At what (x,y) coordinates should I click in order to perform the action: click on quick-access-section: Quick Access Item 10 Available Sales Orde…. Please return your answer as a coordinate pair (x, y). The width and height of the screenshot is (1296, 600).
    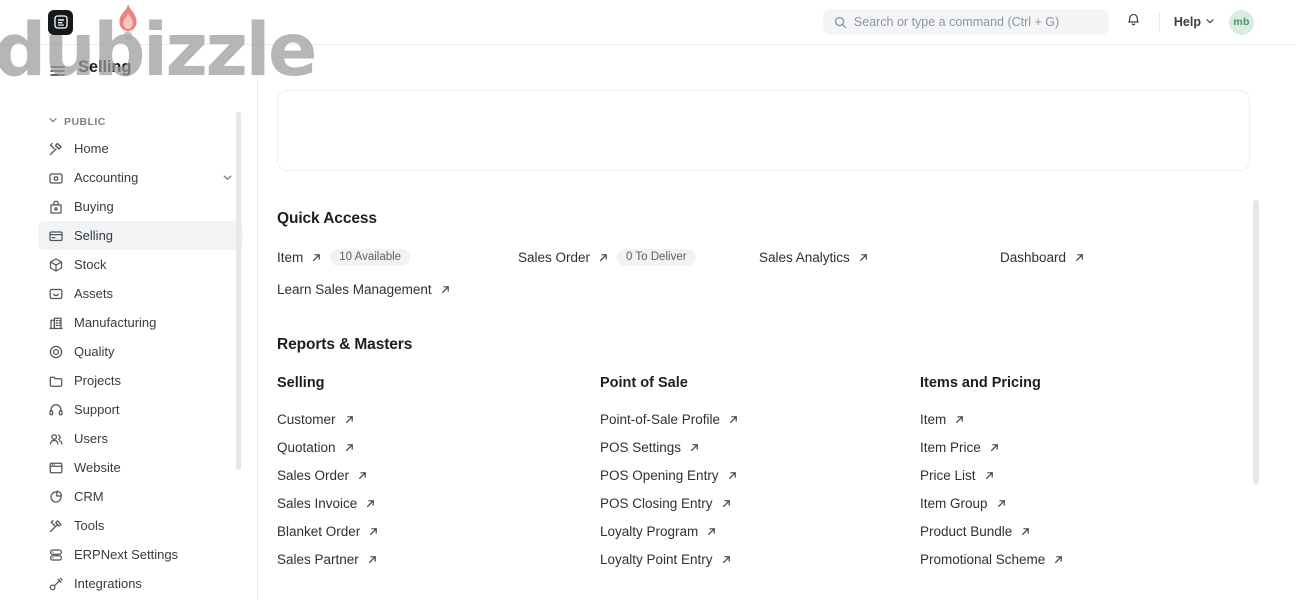
    Looking at the image, I should click on (763, 253).